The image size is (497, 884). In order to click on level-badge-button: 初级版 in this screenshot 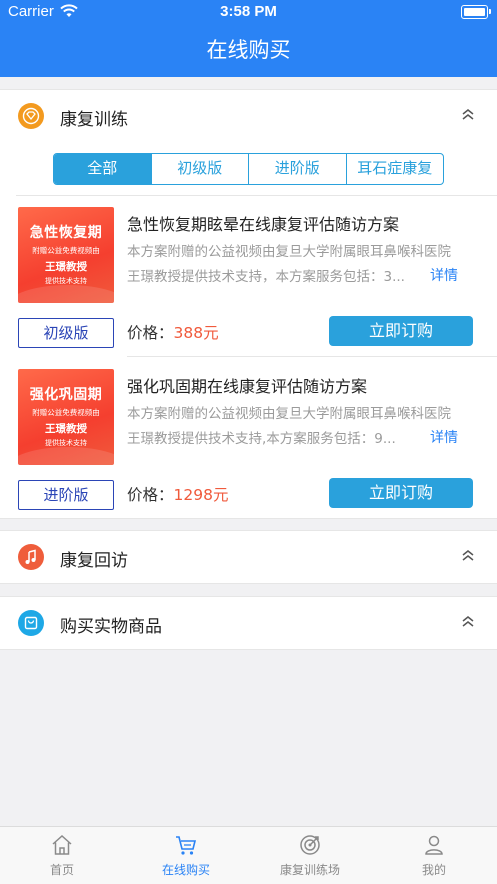, I will do `click(66, 333)`.